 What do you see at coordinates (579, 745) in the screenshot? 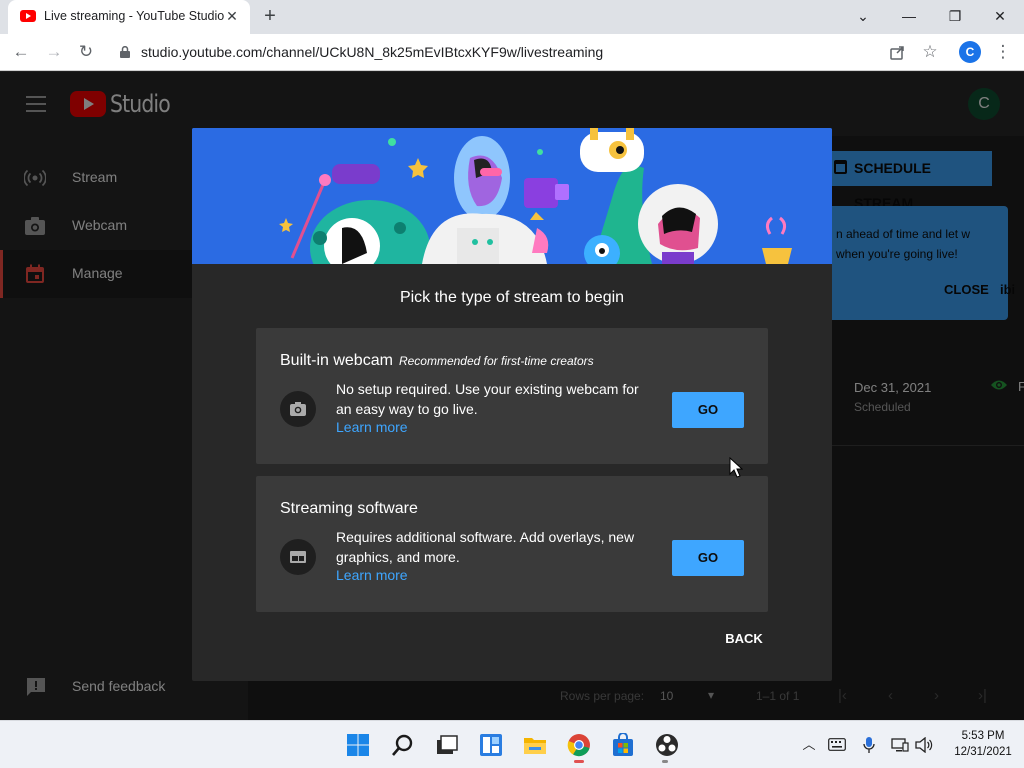
I see `chrome-icon` at bounding box center [579, 745].